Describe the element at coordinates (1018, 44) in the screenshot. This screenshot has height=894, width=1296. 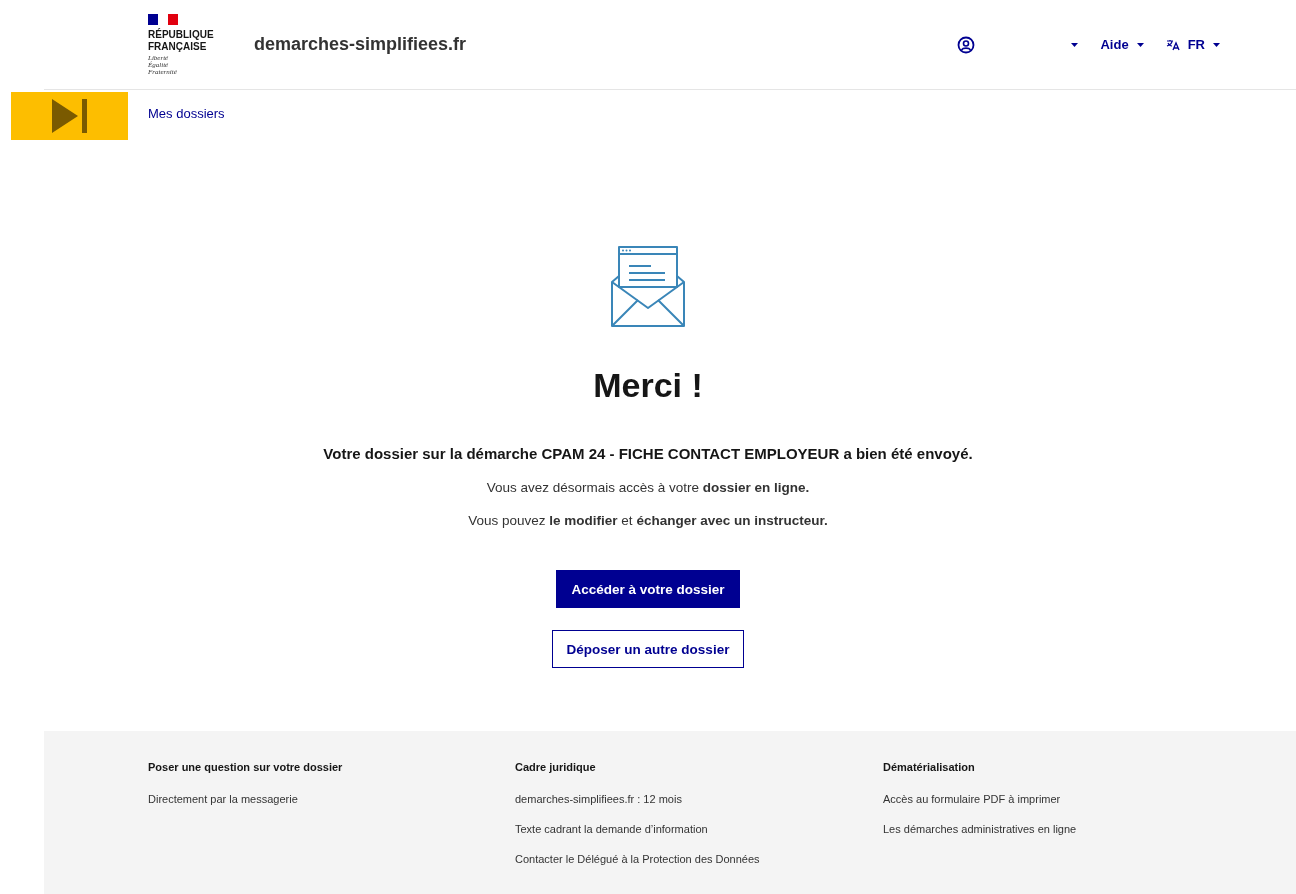
I see `account-menu` at that location.